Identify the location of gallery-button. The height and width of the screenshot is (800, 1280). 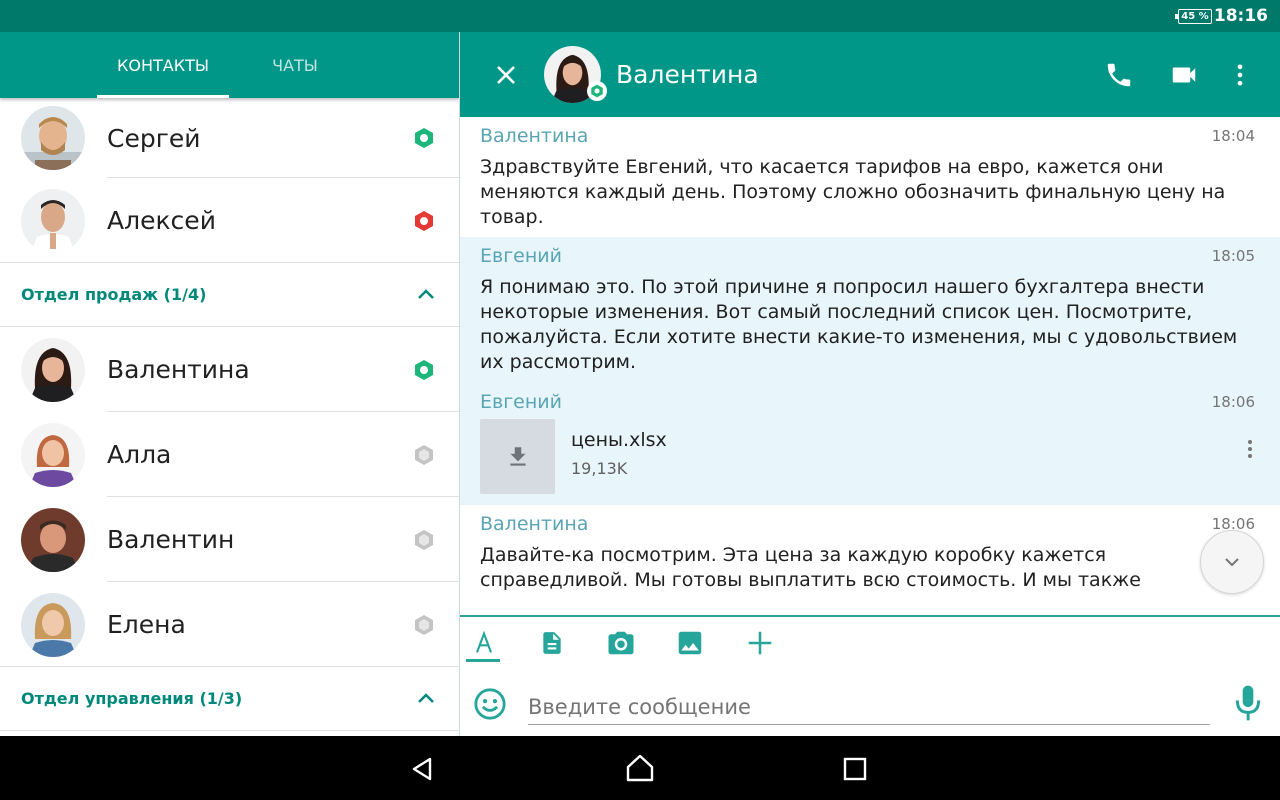
(690, 643).